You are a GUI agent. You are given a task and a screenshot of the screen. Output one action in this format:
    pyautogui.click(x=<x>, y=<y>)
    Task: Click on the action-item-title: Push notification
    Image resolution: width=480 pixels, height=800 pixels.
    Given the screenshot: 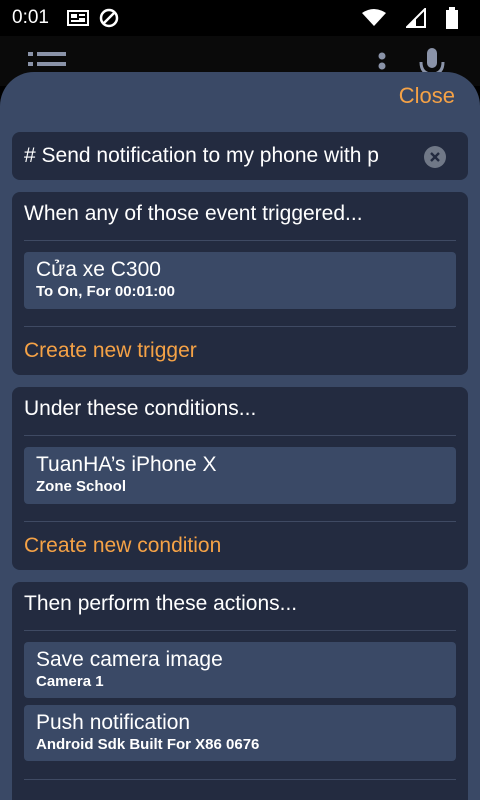 What is the action you would take?
    pyautogui.click(x=113, y=722)
    